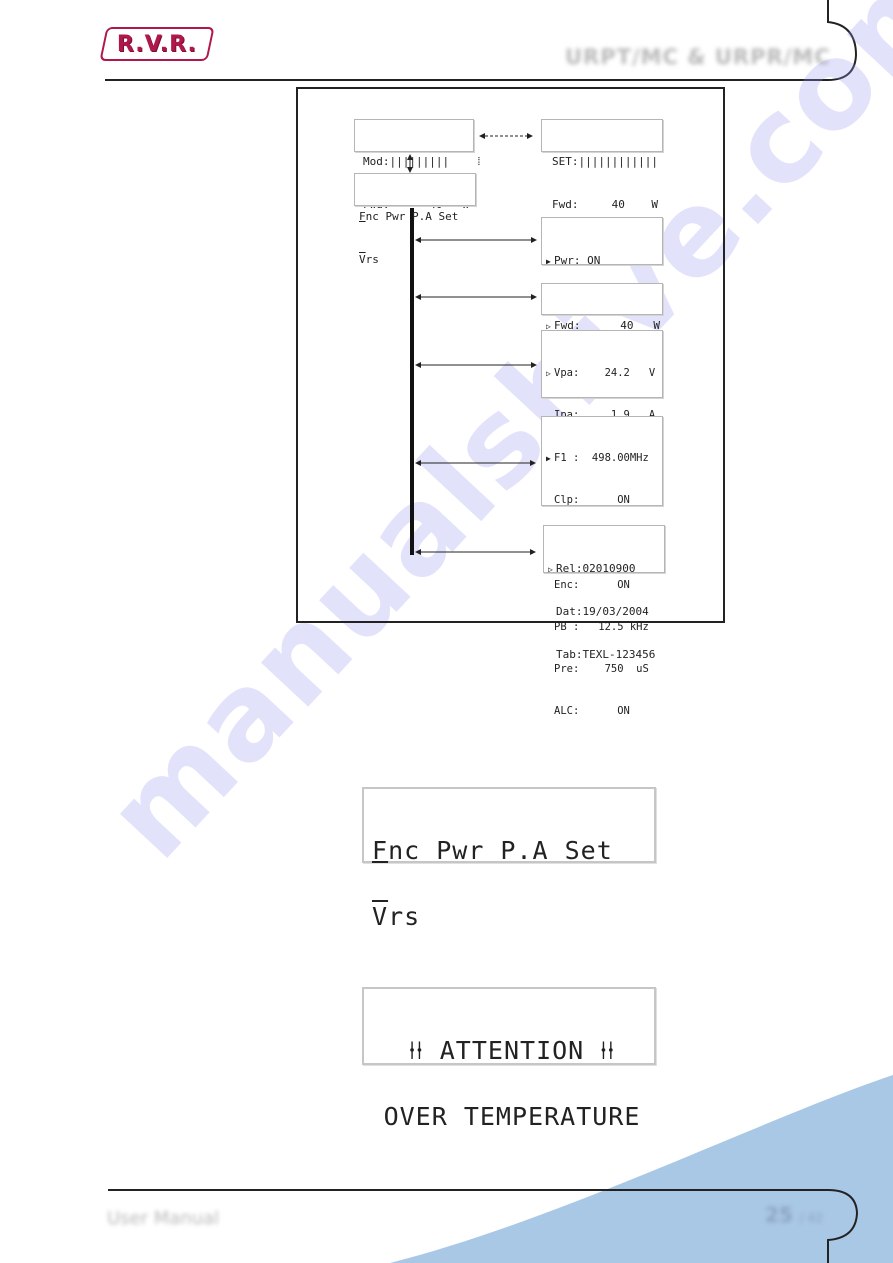 The image size is (893, 1263). What do you see at coordinates (362, 216) in the screenshot?
I see `menu-hotkey-f: F` at bounding box center [362, 216].